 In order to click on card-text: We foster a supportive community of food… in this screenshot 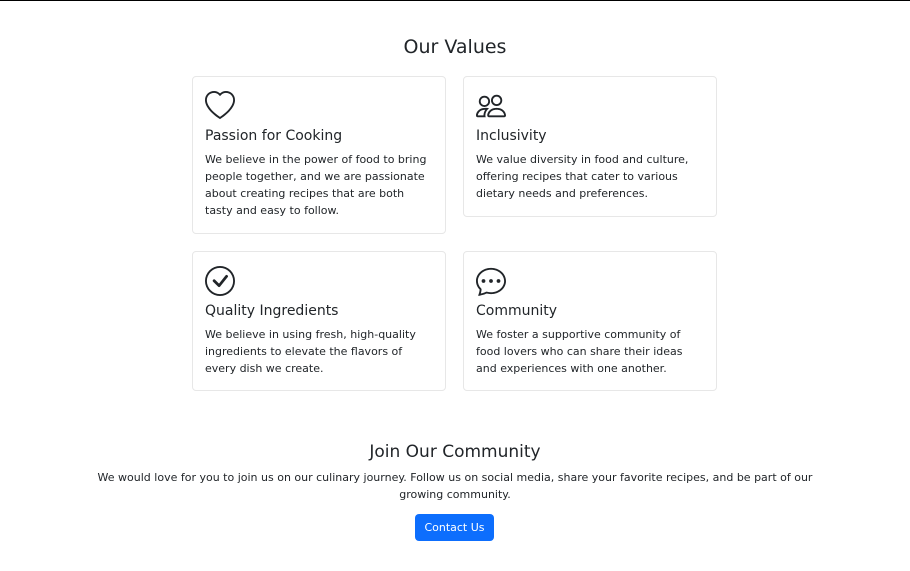, I will do `click(579, 351)`.